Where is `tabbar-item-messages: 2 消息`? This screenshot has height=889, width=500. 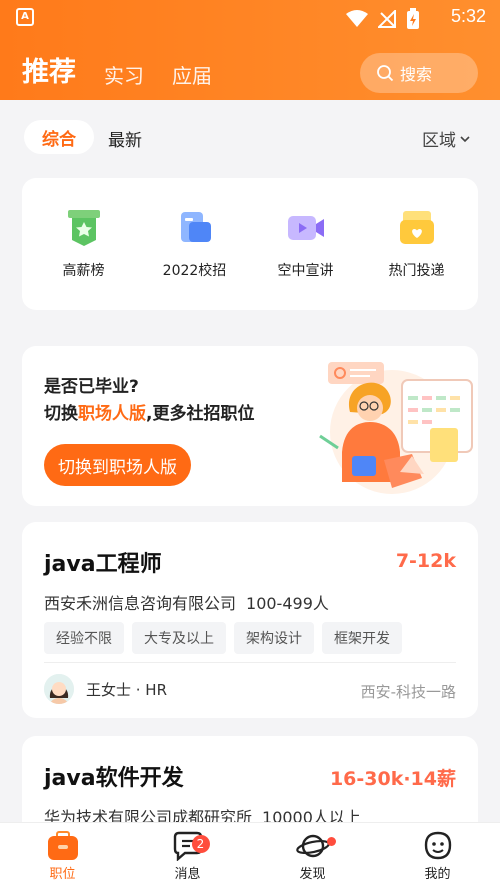
tabbar-item-messages: 2 消息 is located at coordinates (188, 856).